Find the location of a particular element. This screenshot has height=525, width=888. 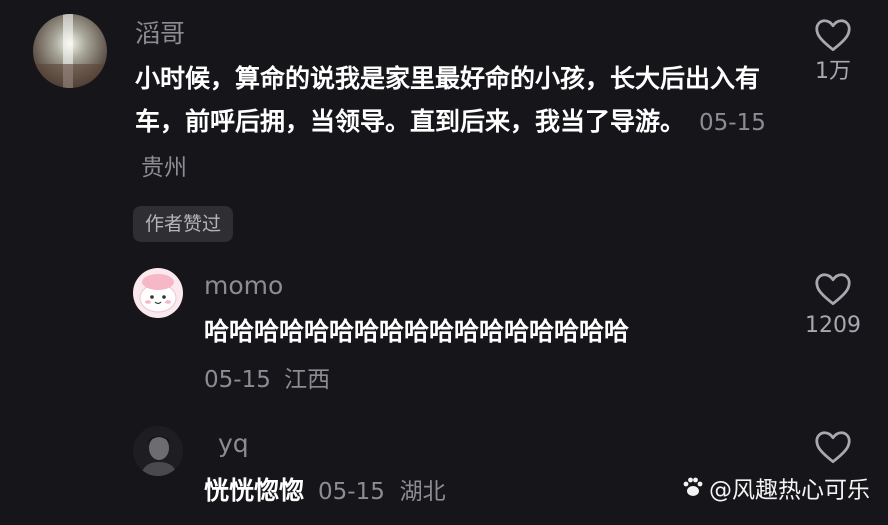

comment-meta: 05-15 江西 is located at coordinates (267, 380).